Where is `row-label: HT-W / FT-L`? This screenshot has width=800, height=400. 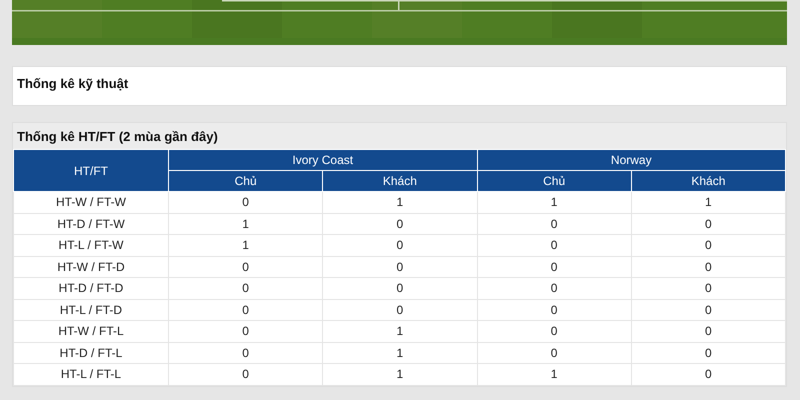 row-label: HT-W / FT-L is located at coordinates (91, 331).